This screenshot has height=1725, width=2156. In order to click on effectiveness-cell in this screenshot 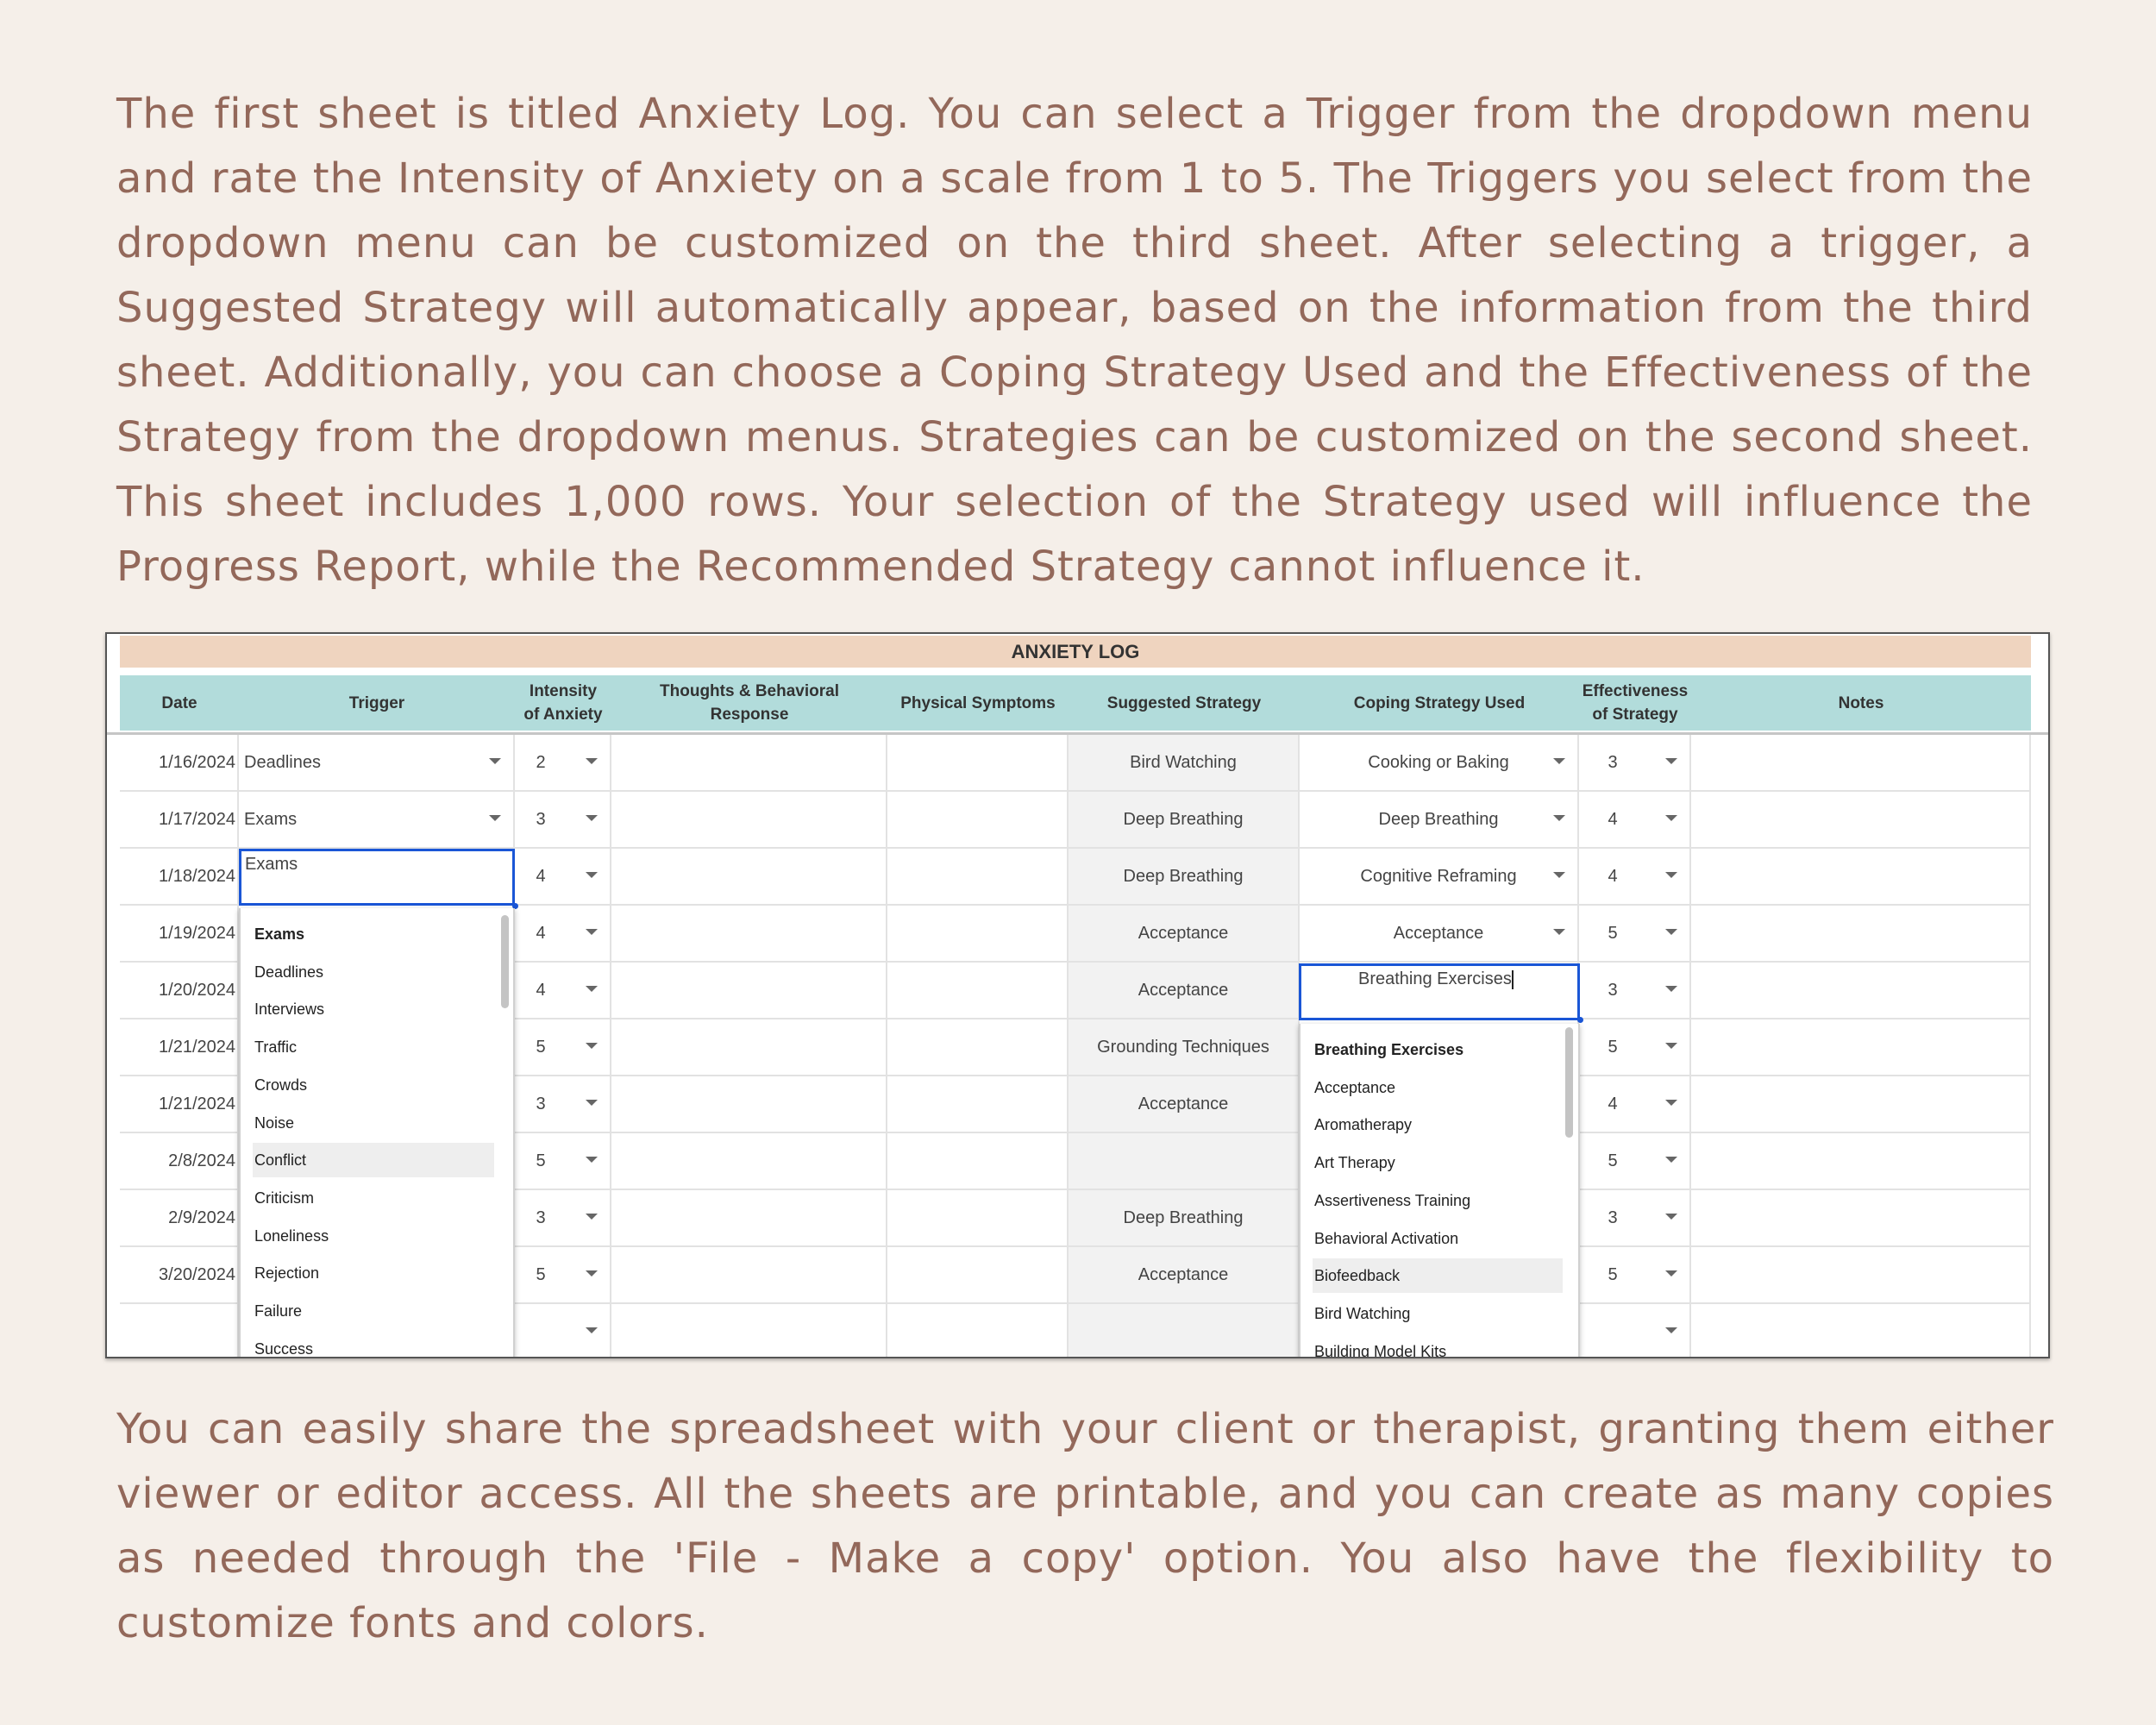, I will do `click(1635, 1331)`.